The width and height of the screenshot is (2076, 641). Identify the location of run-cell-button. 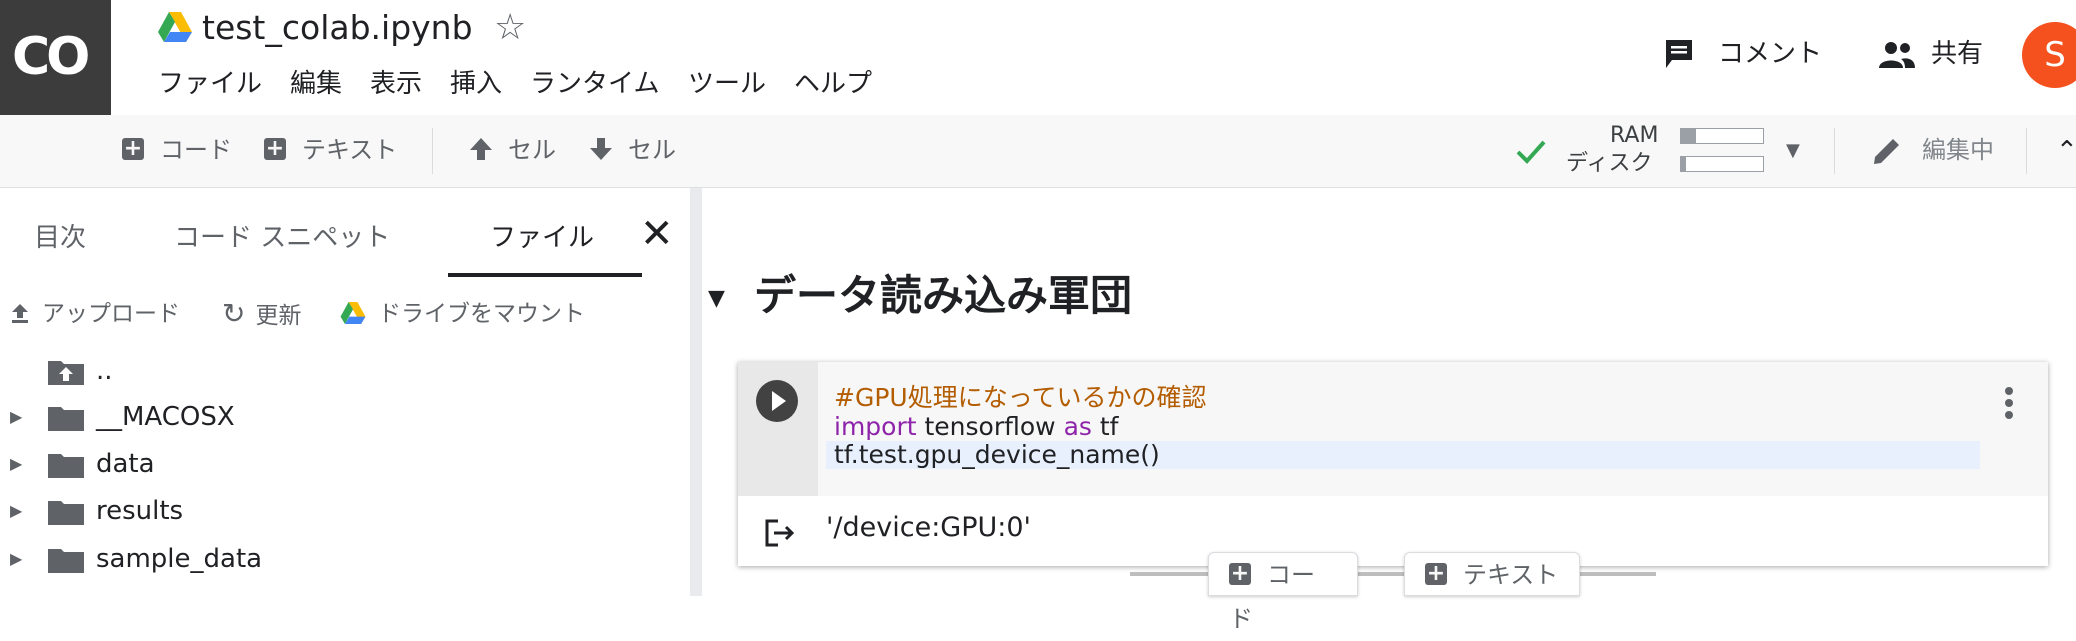
(777, 401).